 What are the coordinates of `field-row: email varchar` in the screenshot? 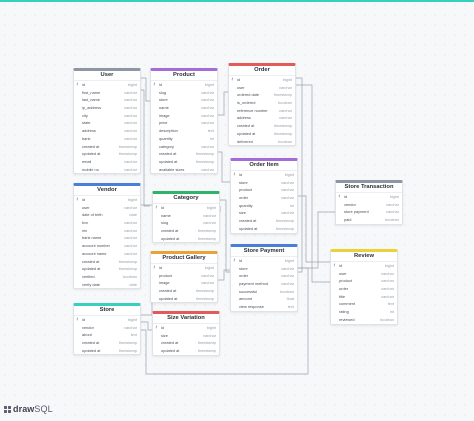 It's located at (107, 162).